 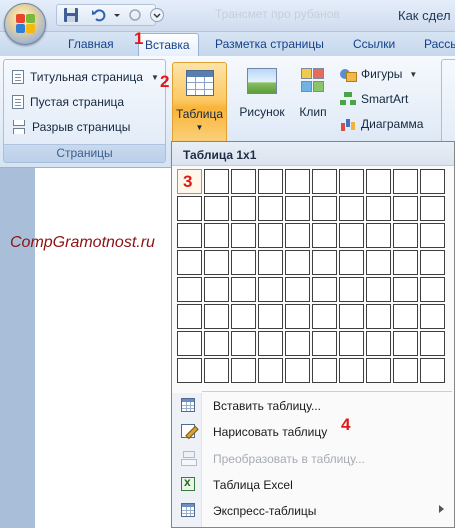 I want to click on menu-item-excel-table: Таблица Excel, so click(x=313, y=485).